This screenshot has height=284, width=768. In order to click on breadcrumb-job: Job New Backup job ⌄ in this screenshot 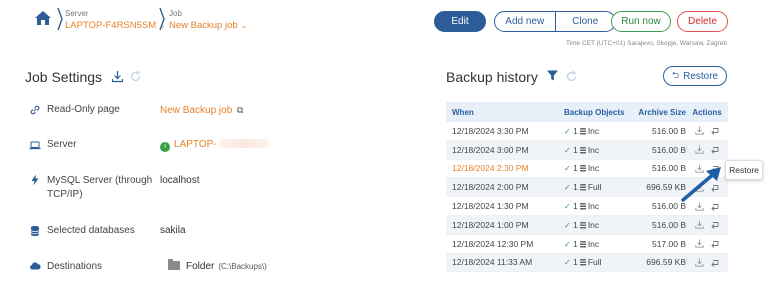, I will do `click(208, 21)`.